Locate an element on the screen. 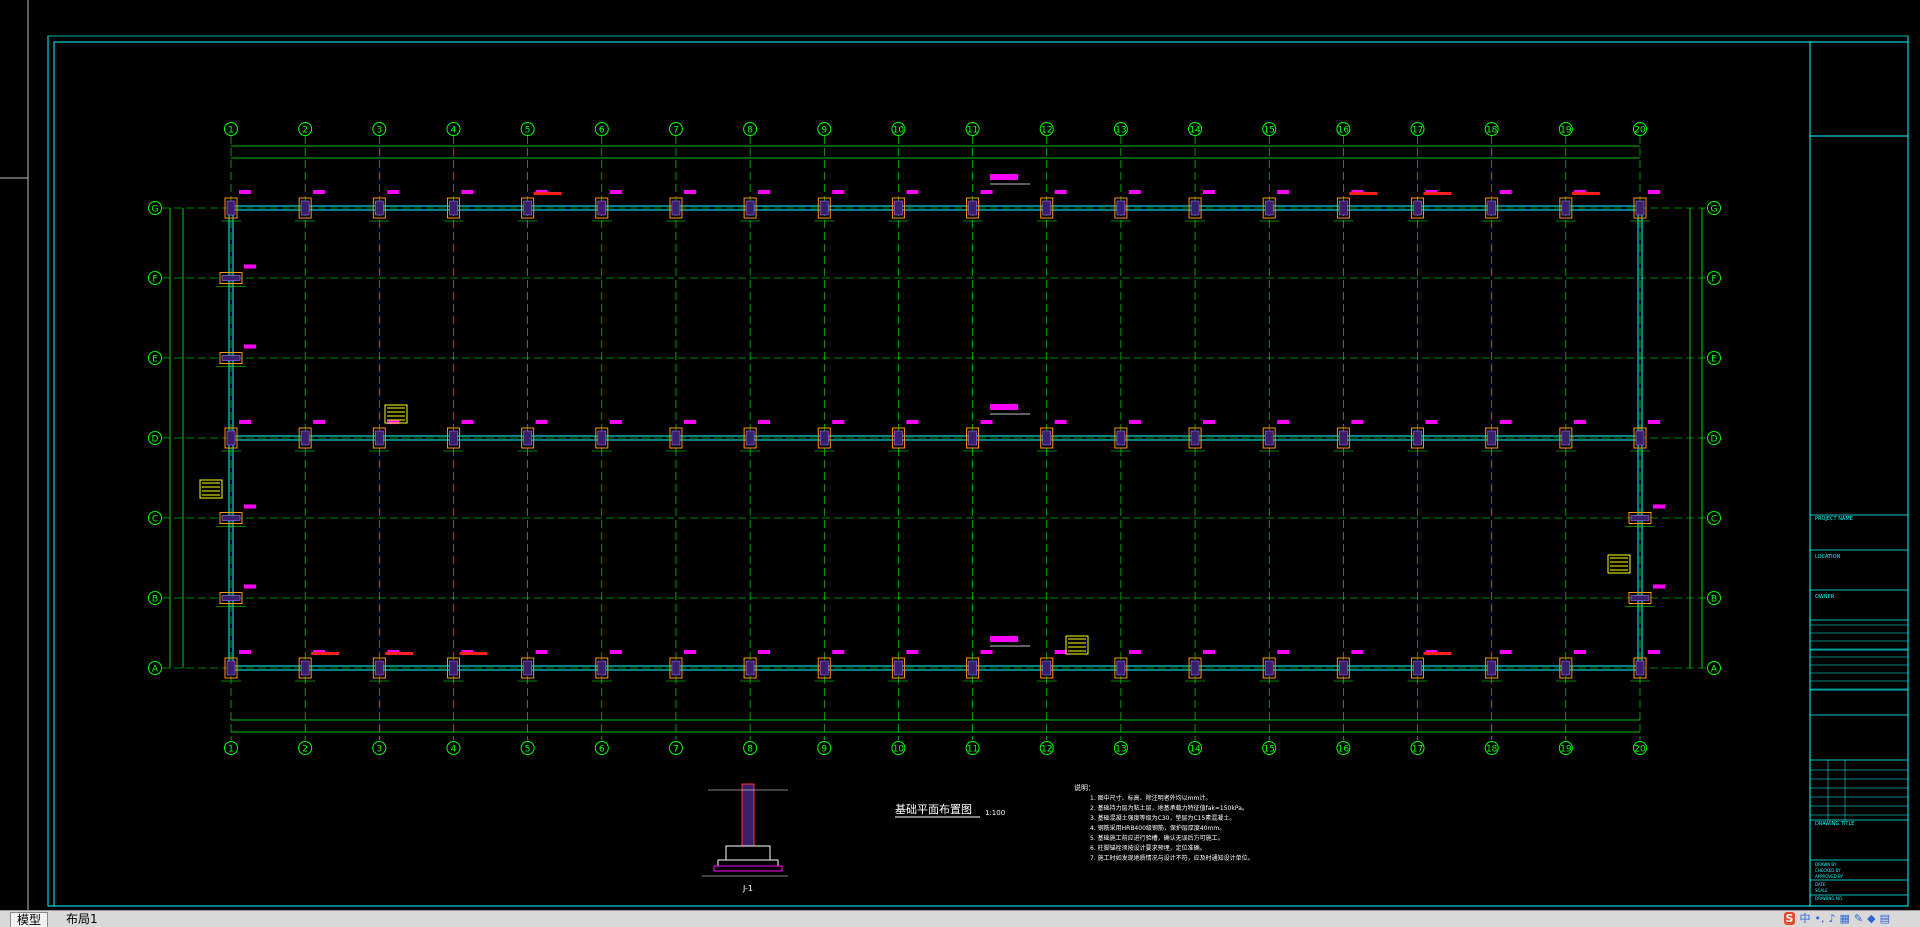  grid-label-col: 11 is located at coordinates (972, 750).